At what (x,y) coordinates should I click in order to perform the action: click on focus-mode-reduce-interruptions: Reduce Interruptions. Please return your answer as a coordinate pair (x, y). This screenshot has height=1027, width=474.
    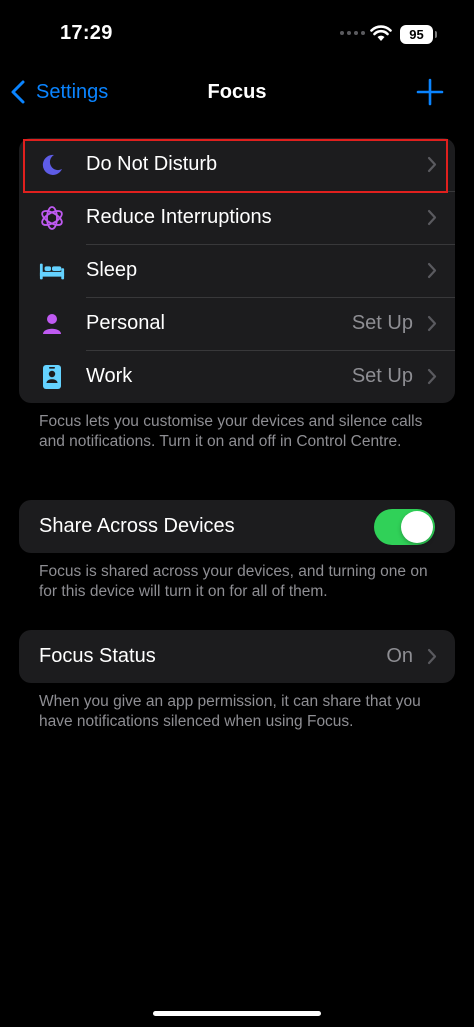
    Looking at the image, I should click on (237, 217).